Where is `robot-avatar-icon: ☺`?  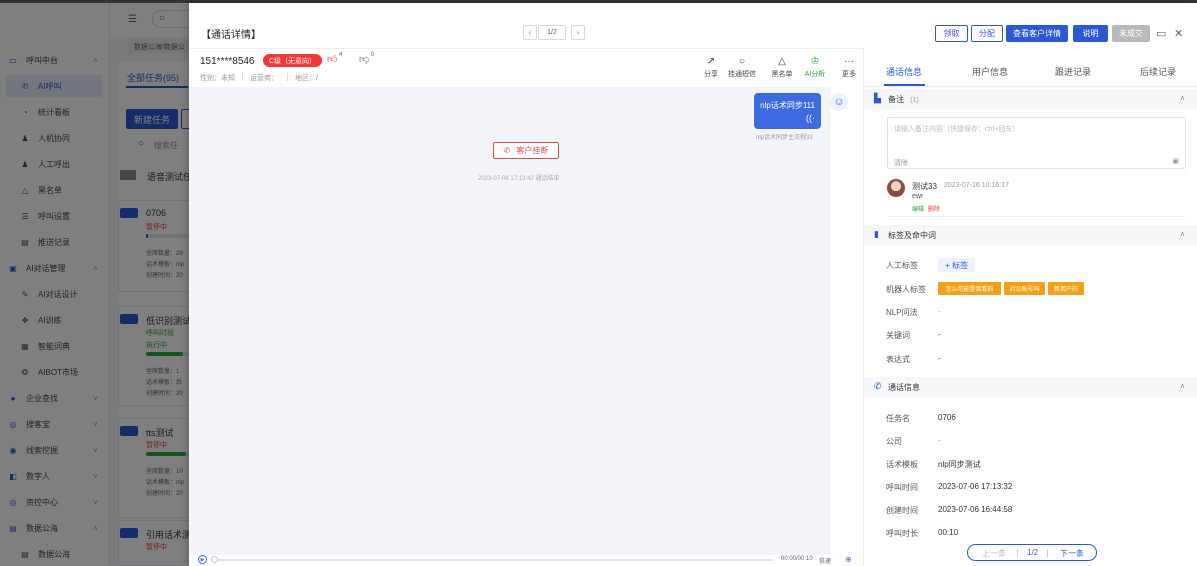 robot-avatar-icon: ☺ is located at coordinates (839, 102).